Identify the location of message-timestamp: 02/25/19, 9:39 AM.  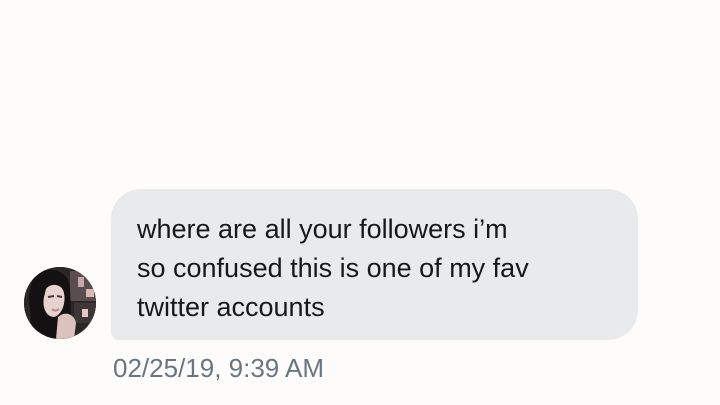
(219, 368).